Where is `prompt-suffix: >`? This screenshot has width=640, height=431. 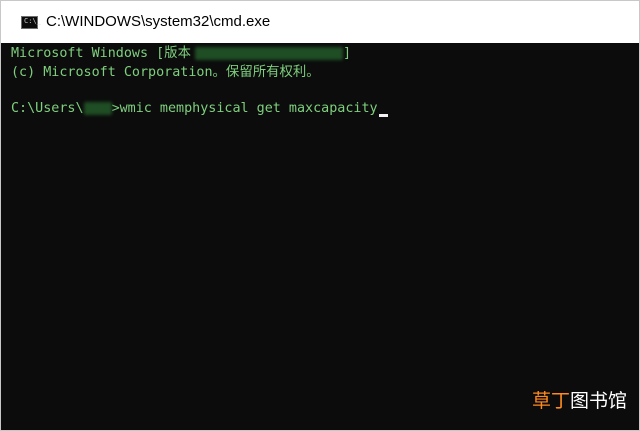
prompt-suffix: > is located at coordinates (115, 108).